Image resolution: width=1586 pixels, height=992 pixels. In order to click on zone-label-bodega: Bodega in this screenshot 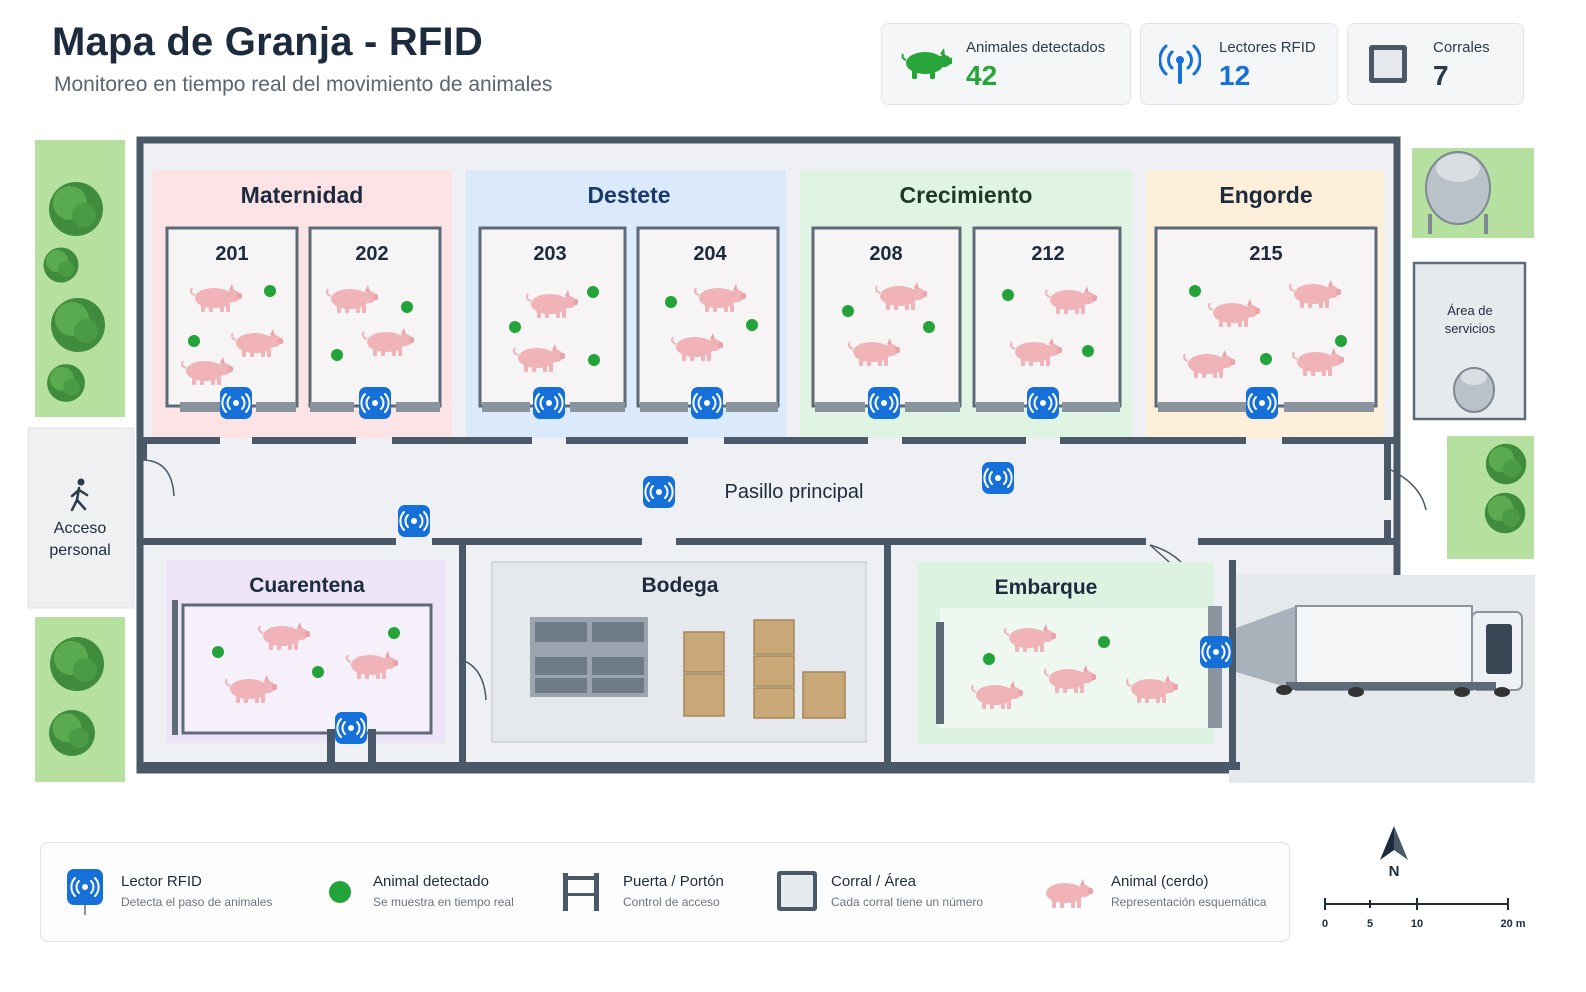, I will do `click(679, 585)`.